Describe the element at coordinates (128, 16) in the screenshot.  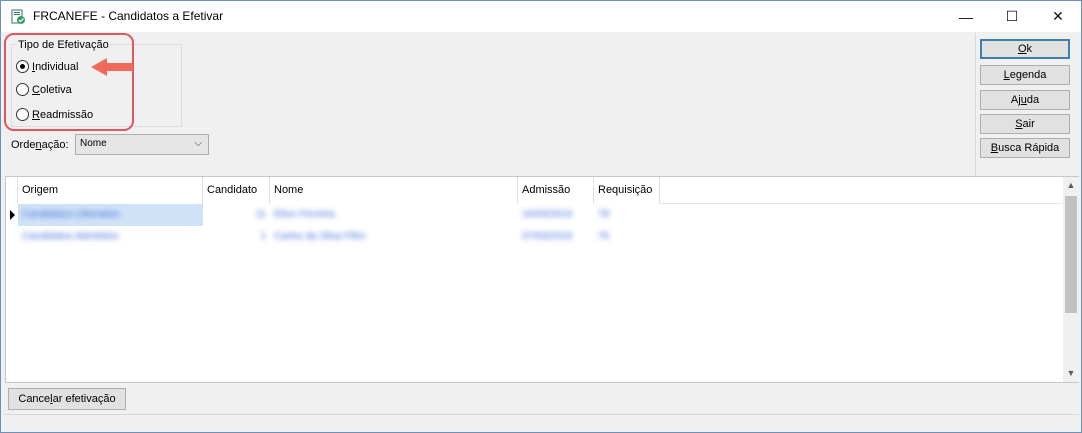
I see `window-title: FRCANEFE - Candidatos a Efetivar` at that location.